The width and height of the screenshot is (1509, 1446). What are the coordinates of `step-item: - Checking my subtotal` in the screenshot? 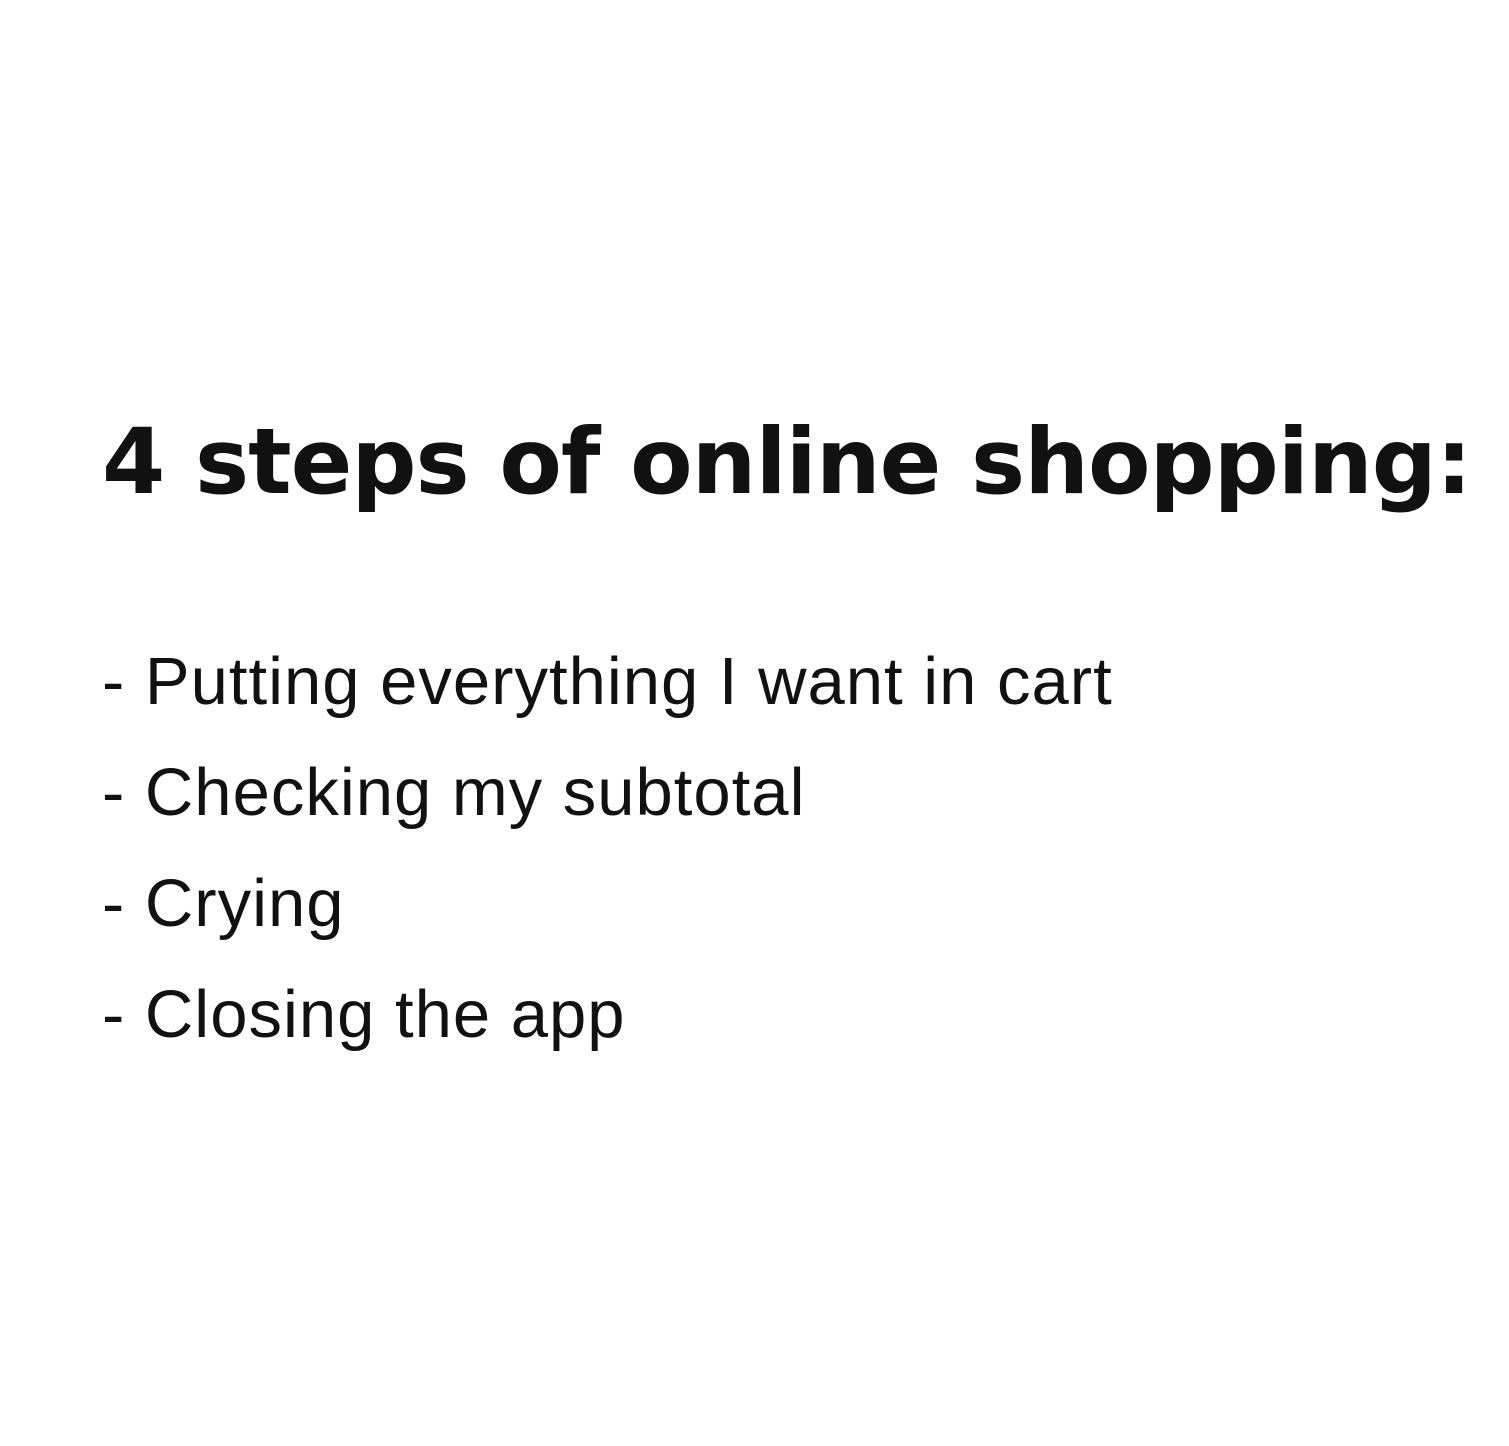 It's located at (454, 792).